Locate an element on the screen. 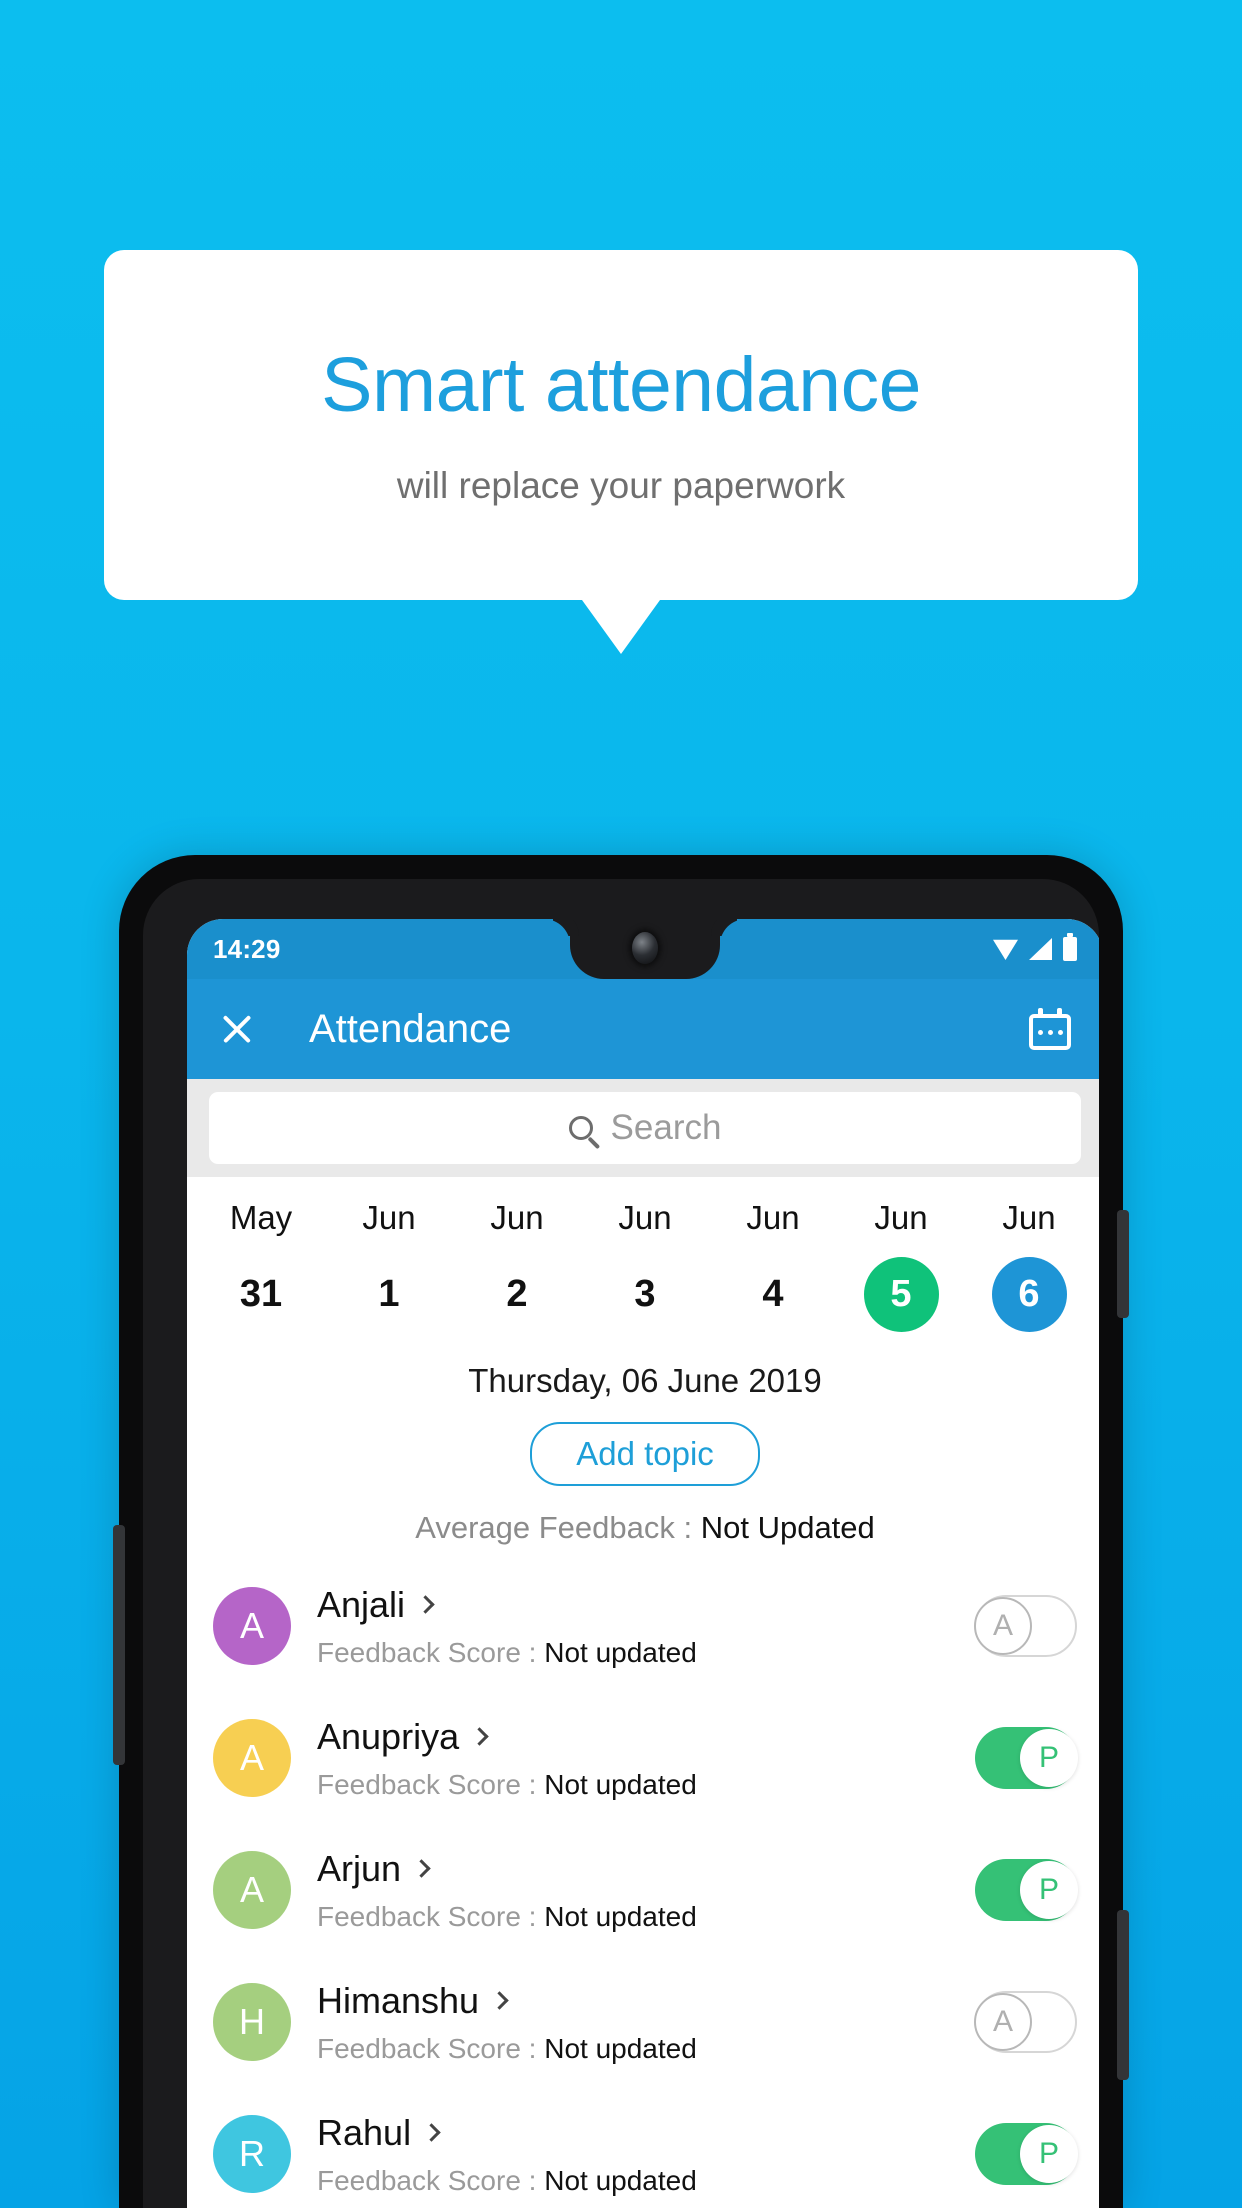  search-icon is located at coordinates (580, 1128).